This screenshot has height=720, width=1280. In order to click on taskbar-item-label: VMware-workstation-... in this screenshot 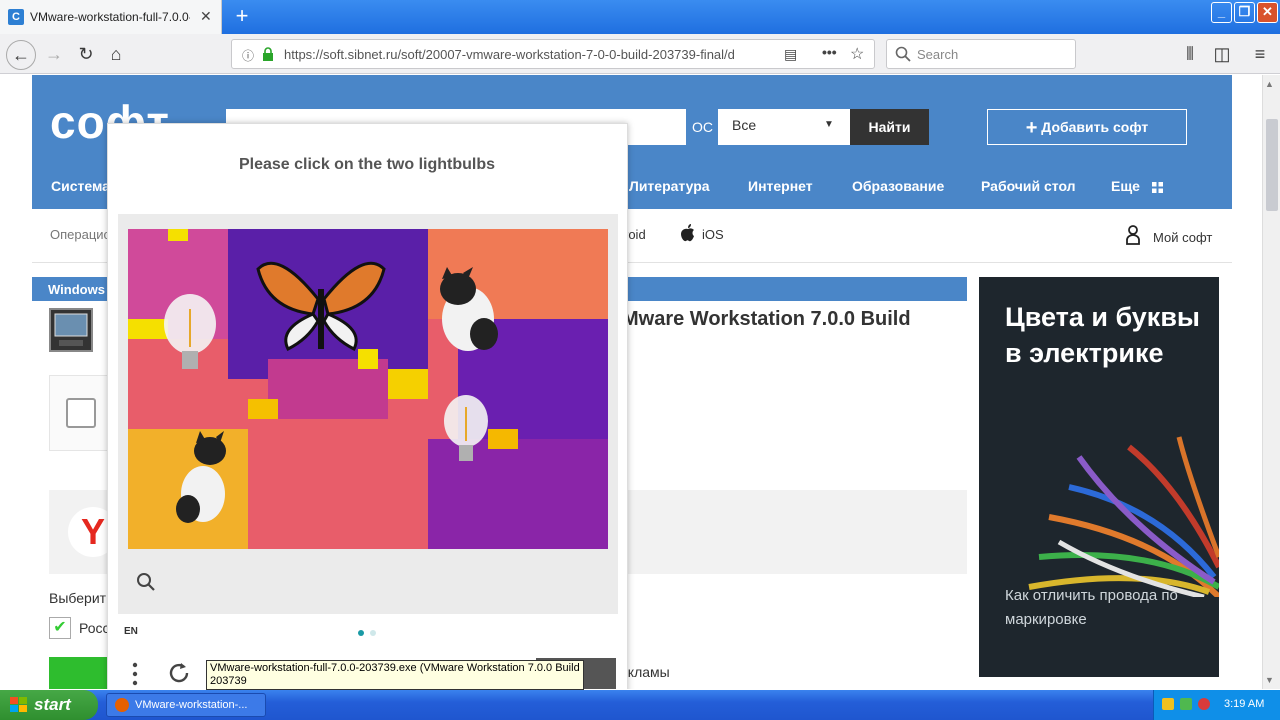, I will do `click(191, 705)`.